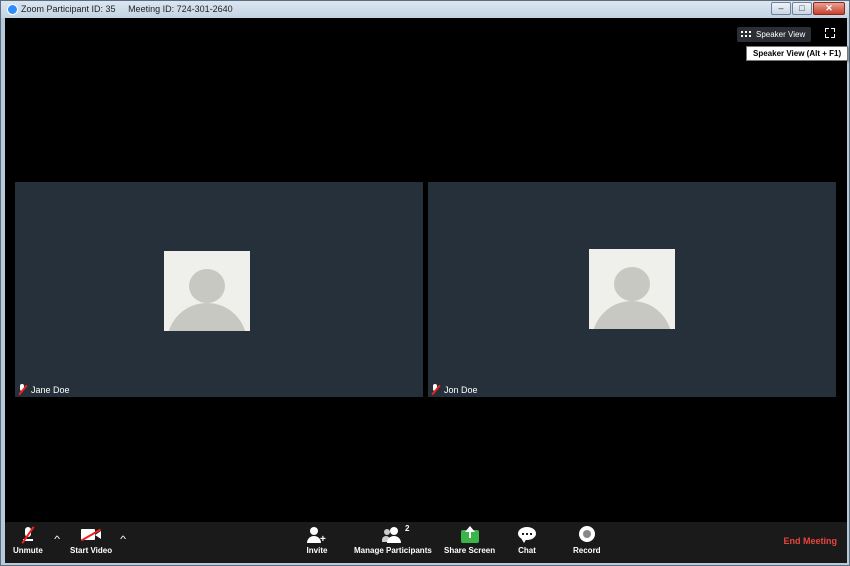 This screenshot has height=566, width=850. I want to click on invite-button: + Invite, so click(317, 540).